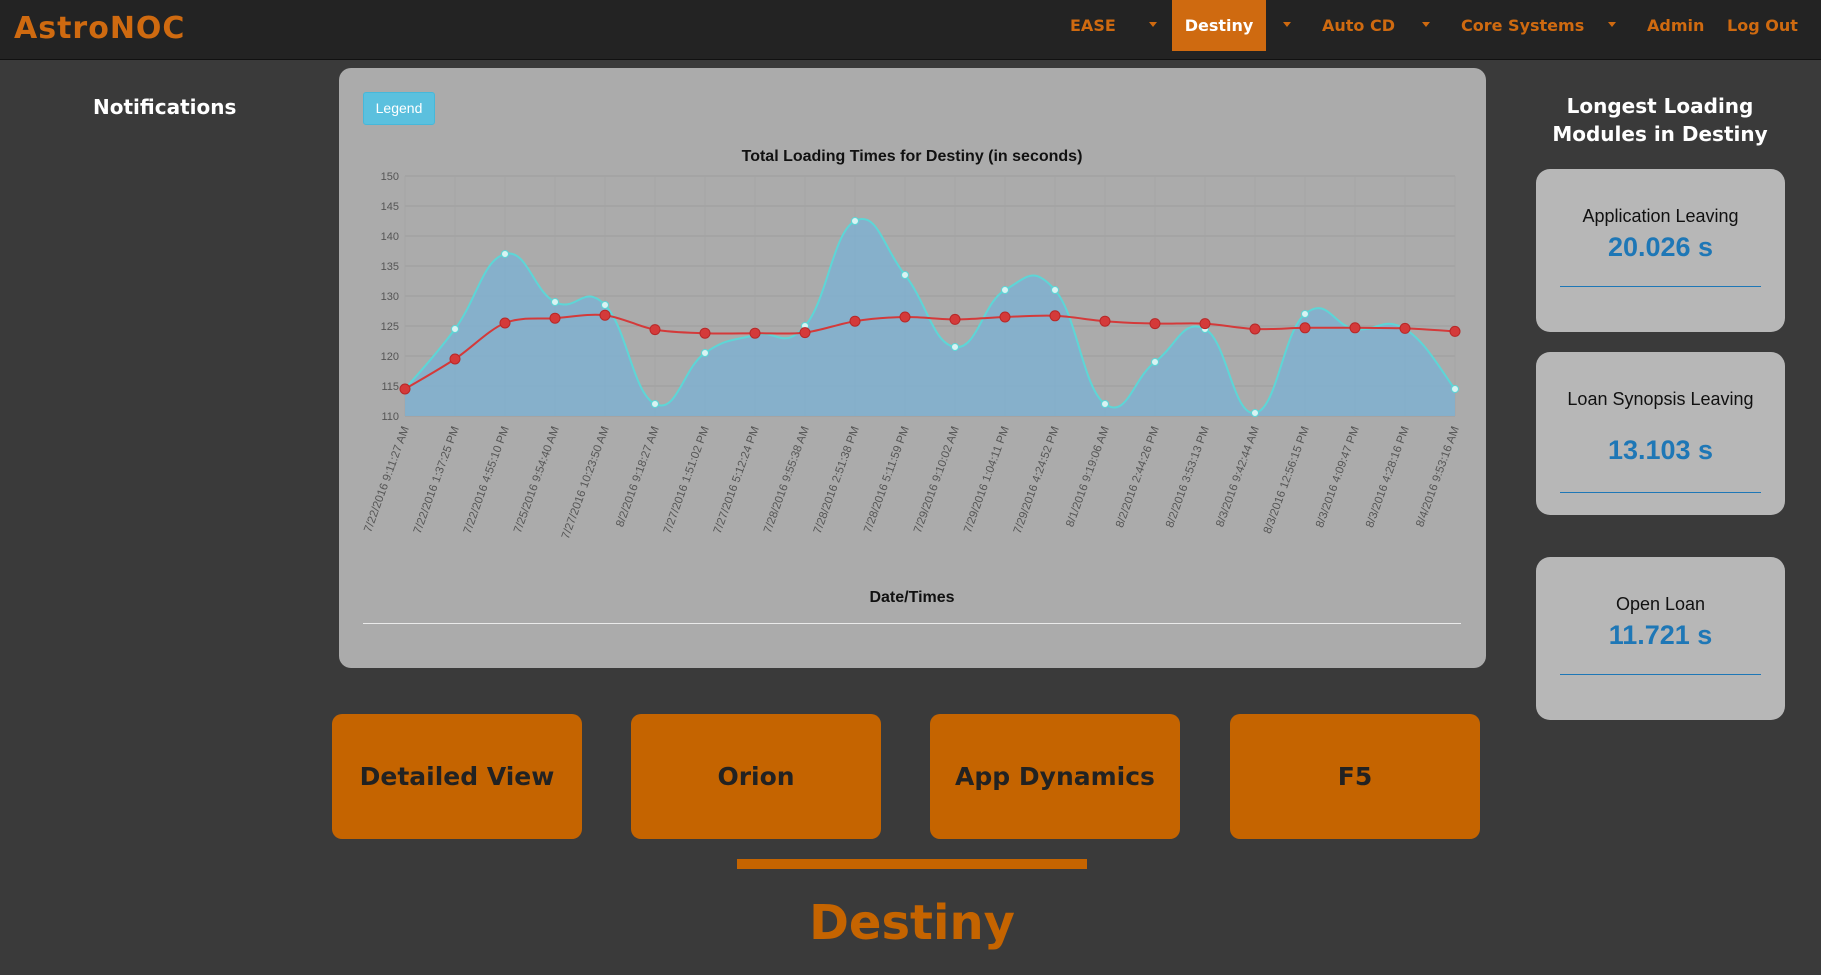 This screenshot has height=975, width=1821. Describe the element at coordinates (437, 480) in the screenshot. I see `x-tick-label: 7/22/2016 1:37:25 PM` at that location.